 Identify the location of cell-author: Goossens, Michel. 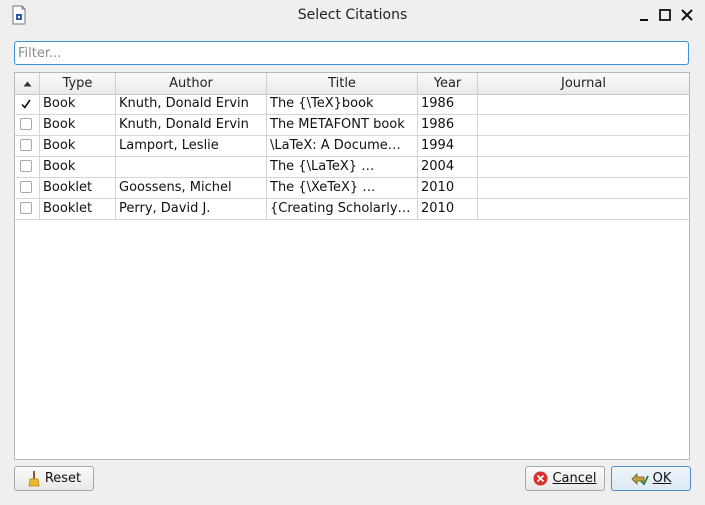
(191, 188).